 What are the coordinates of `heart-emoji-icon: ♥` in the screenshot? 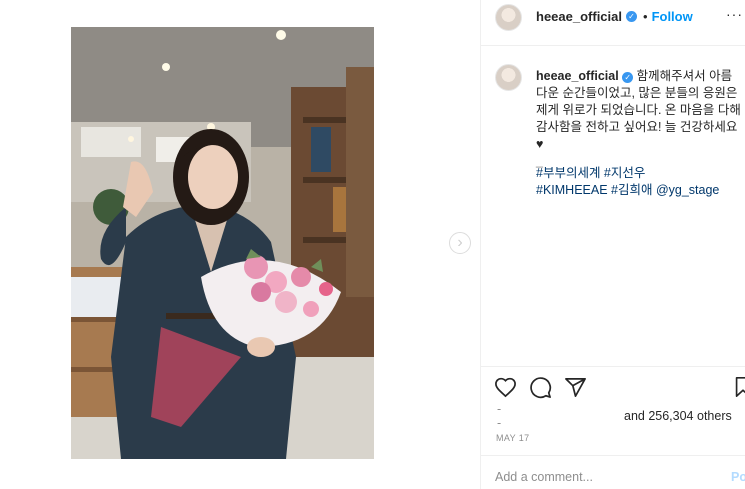 It's located at (540, 144).